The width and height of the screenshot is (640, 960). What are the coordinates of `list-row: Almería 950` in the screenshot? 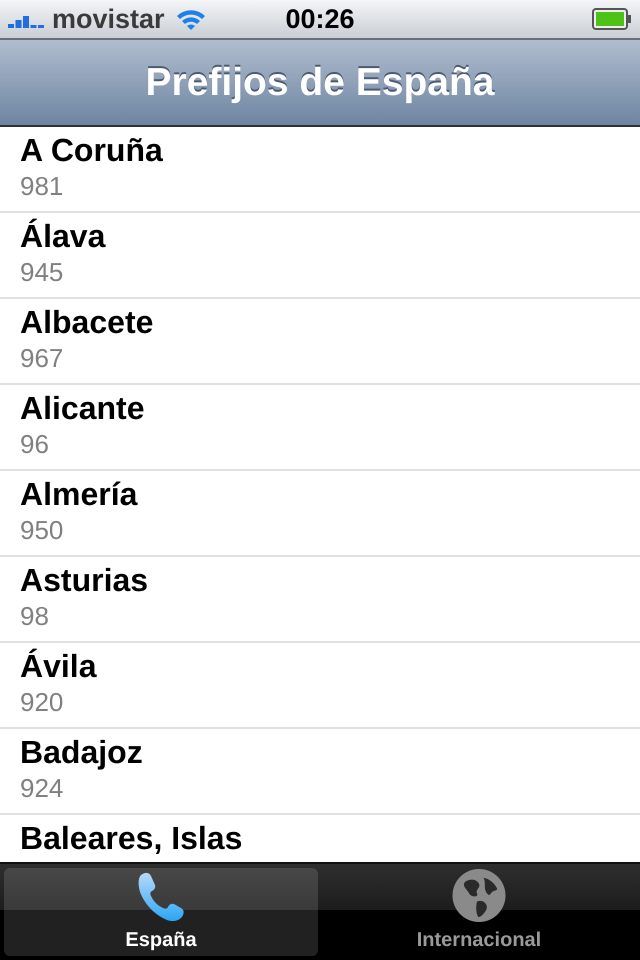 It's located at (320, 514).